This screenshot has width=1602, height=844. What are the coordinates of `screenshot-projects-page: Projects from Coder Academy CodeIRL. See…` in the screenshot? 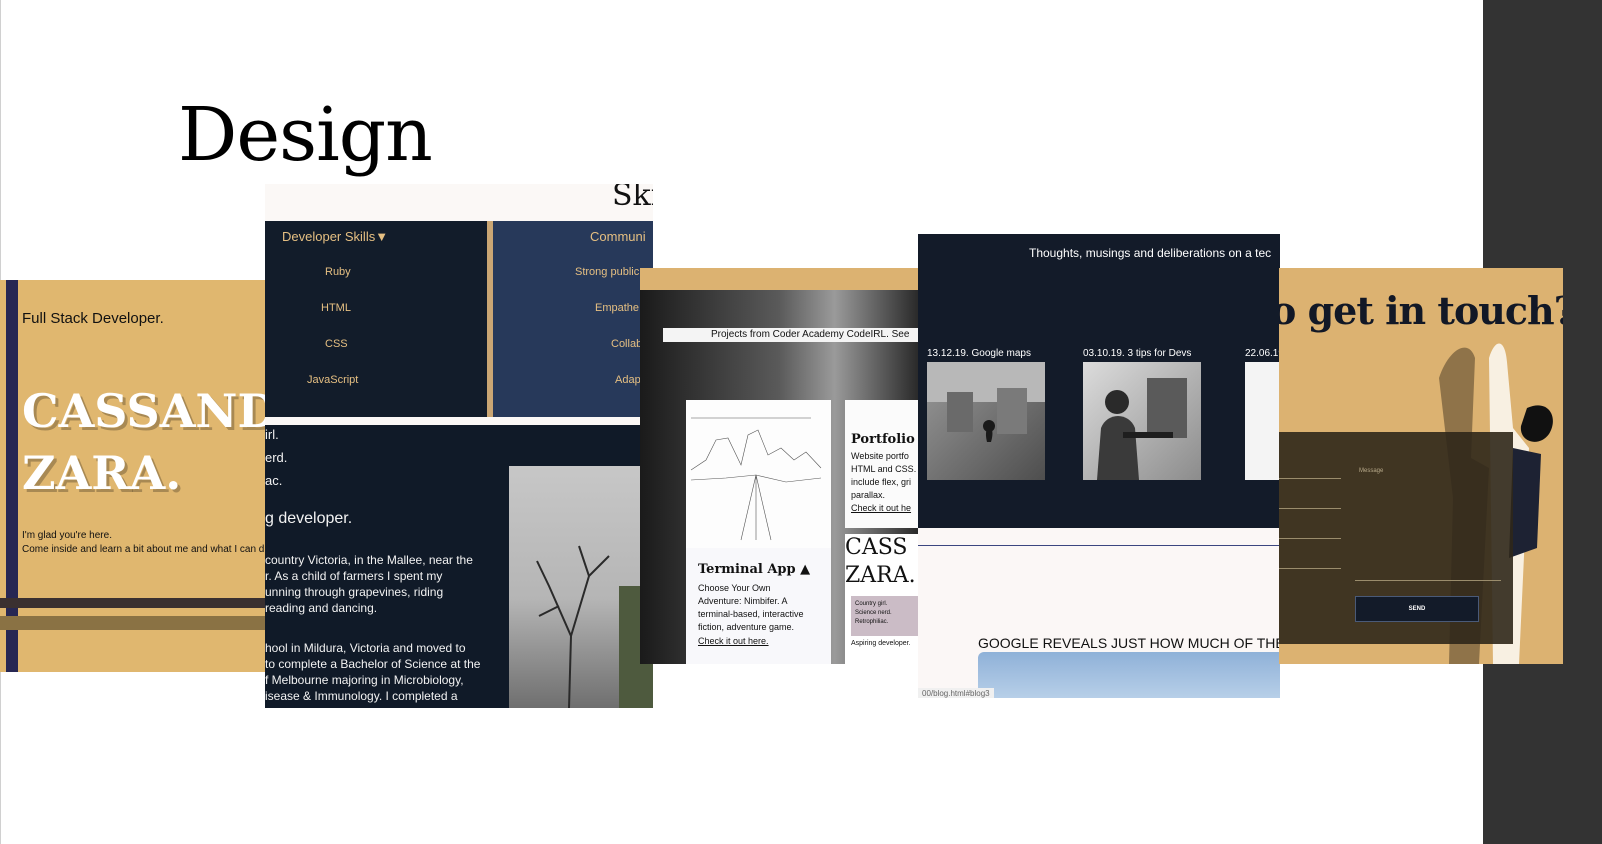 It's located at (779, 466).